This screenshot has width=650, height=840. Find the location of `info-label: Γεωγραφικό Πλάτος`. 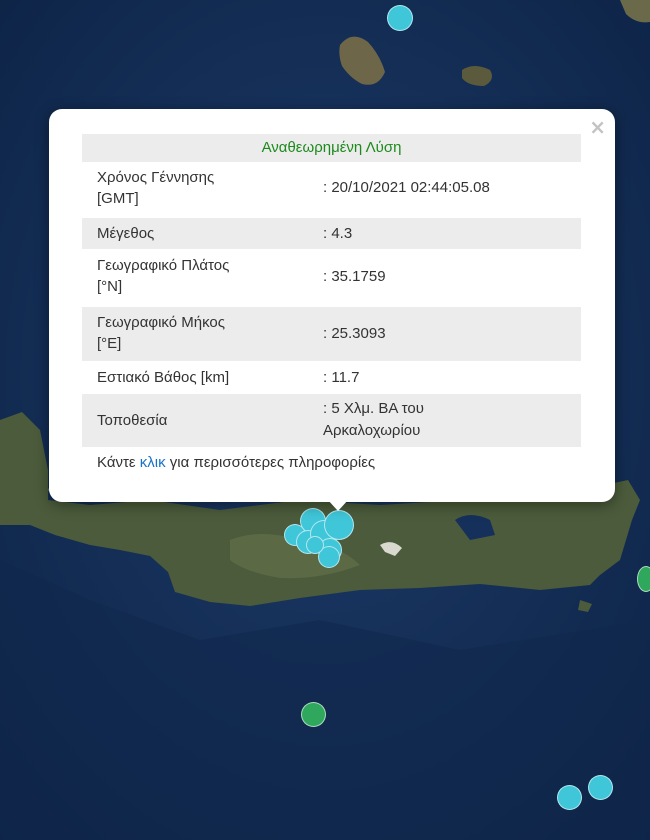

info-label: Γεωγραφικό Πλάτος is located at coordinates (163, 265).